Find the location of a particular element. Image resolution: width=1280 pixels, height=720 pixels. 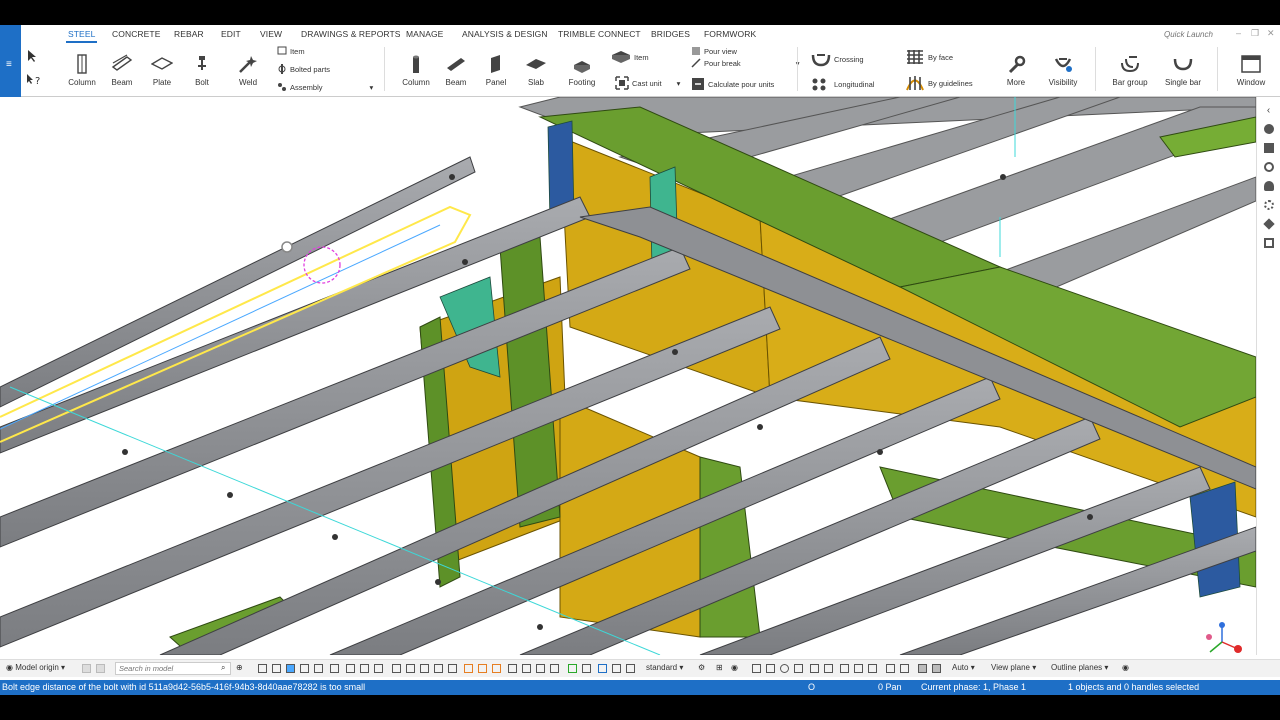

footing-button: Footing is located at coordinates (582, 70).